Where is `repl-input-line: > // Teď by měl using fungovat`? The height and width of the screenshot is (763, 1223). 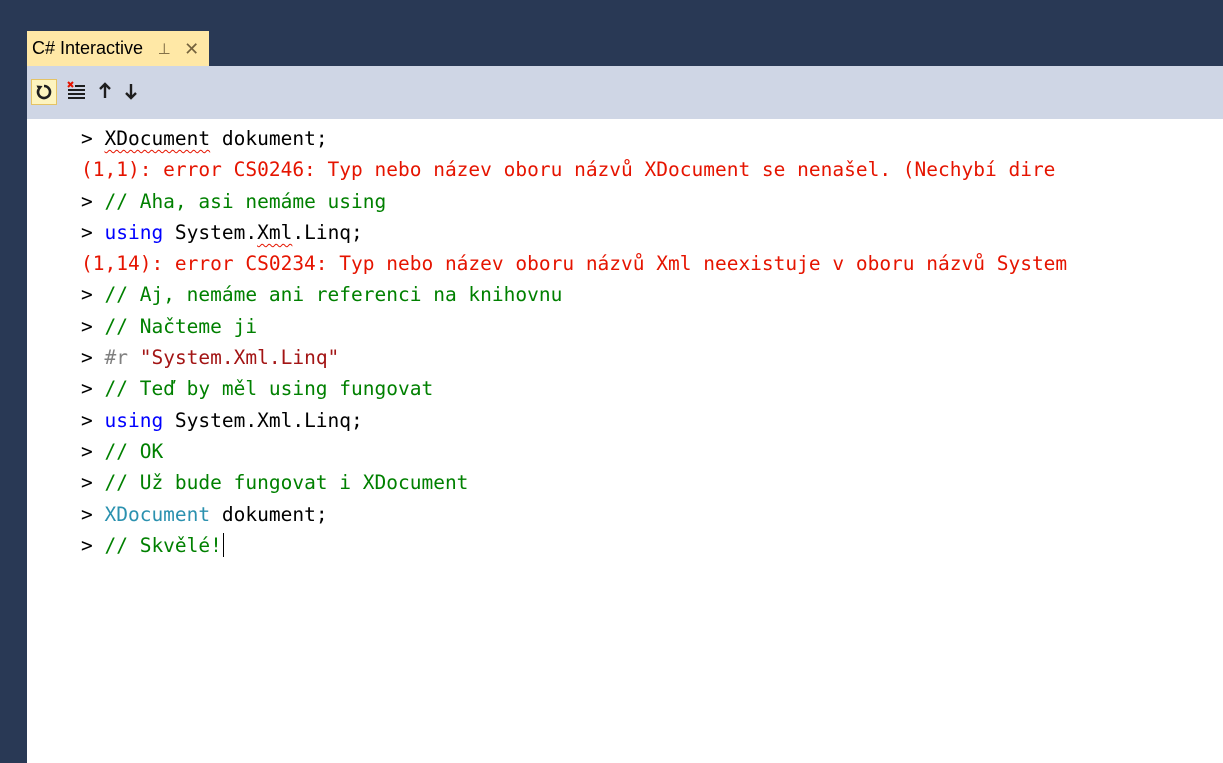
repl-input-line: > // Teď by měl using fungovat is located at coordinates (574, 388).